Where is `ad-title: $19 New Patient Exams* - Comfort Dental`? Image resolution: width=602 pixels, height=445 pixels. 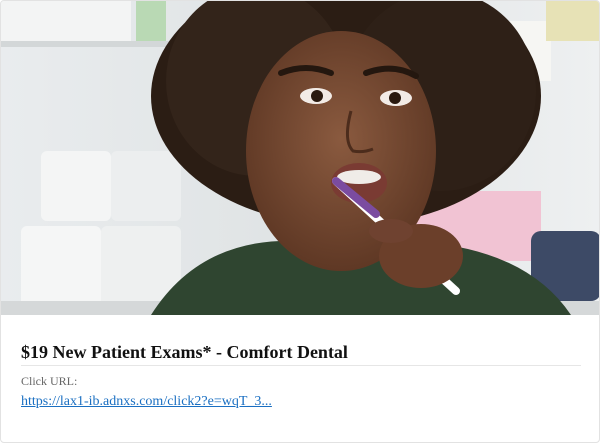 ad-title: $19 New Patient Exams* - Comfort Dental is located at coordinates (301, 353).